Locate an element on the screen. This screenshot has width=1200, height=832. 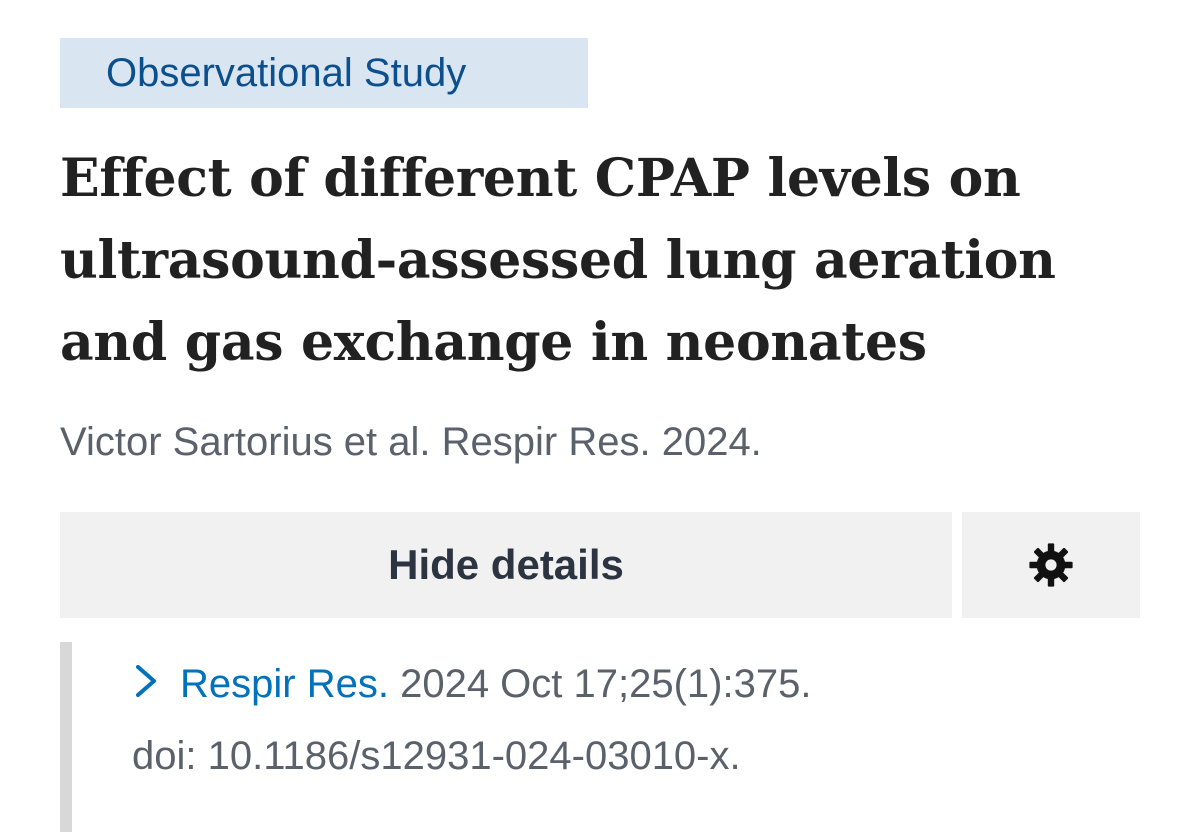
chevron-right-icon is located at coordinates (147, 681).